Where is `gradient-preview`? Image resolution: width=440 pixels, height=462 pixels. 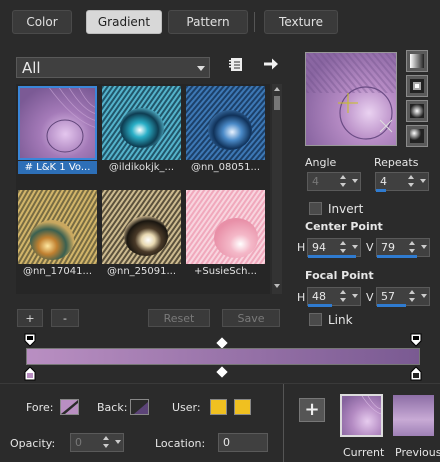 gradient-preview is located at coordinates (351, 99).